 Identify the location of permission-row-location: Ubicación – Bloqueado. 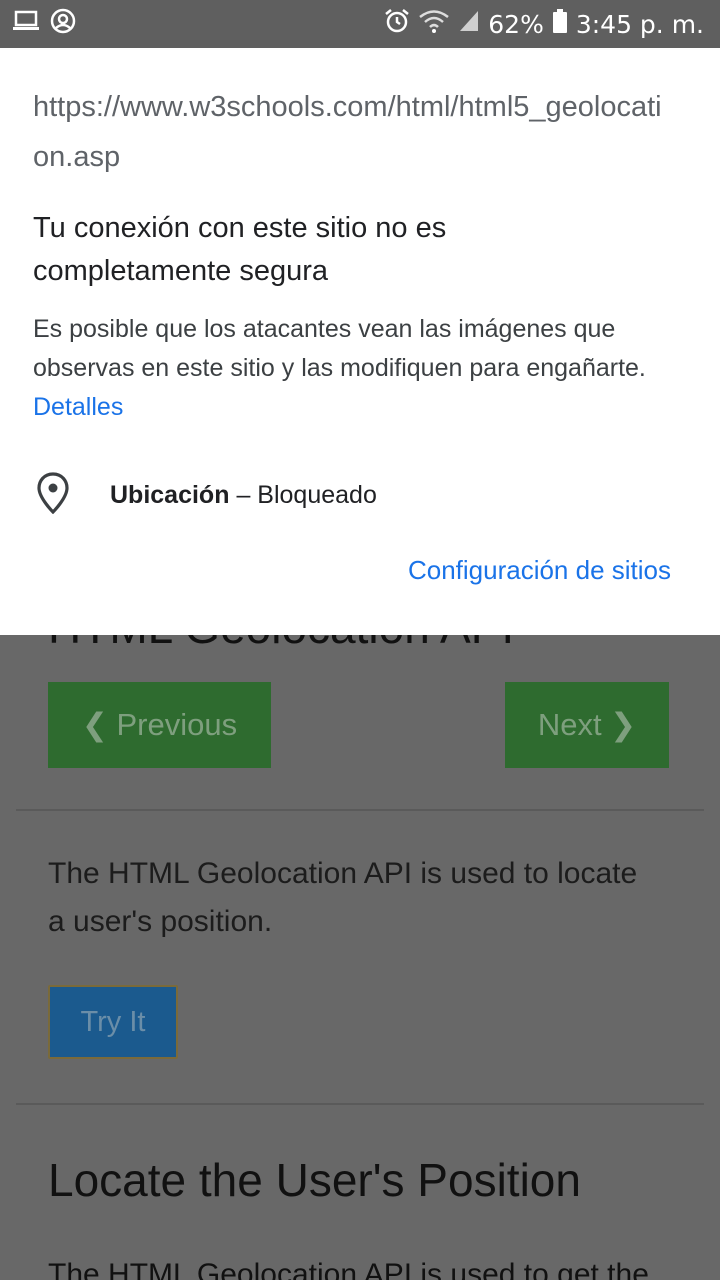
(206, 495).